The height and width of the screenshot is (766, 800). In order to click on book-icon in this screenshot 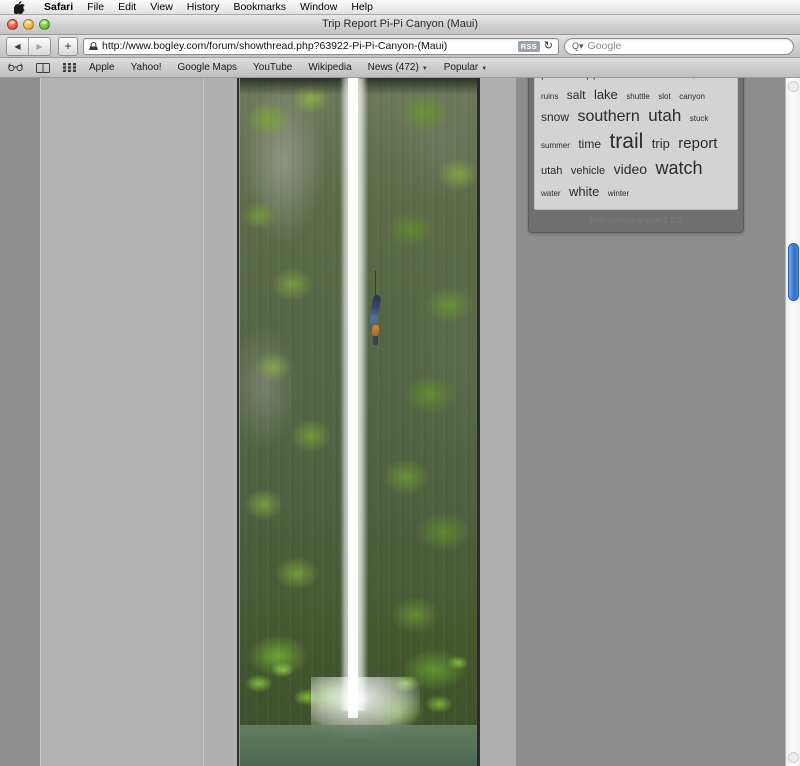, I will do `click(43, 67)`.